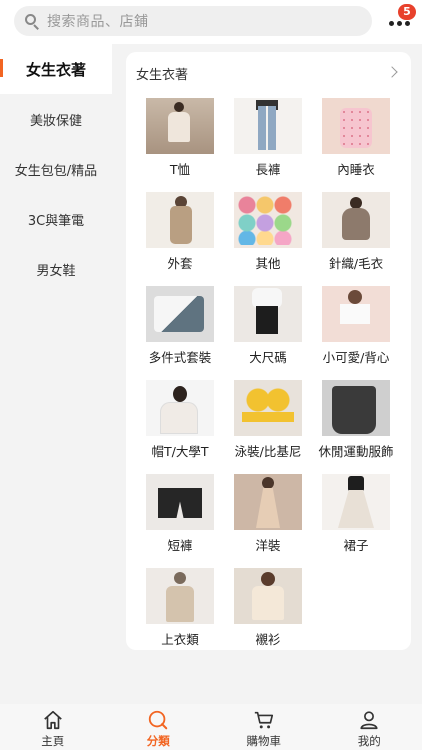  I want to click on subcategory-label: 泳裝/比基尼, so click(268, 451).